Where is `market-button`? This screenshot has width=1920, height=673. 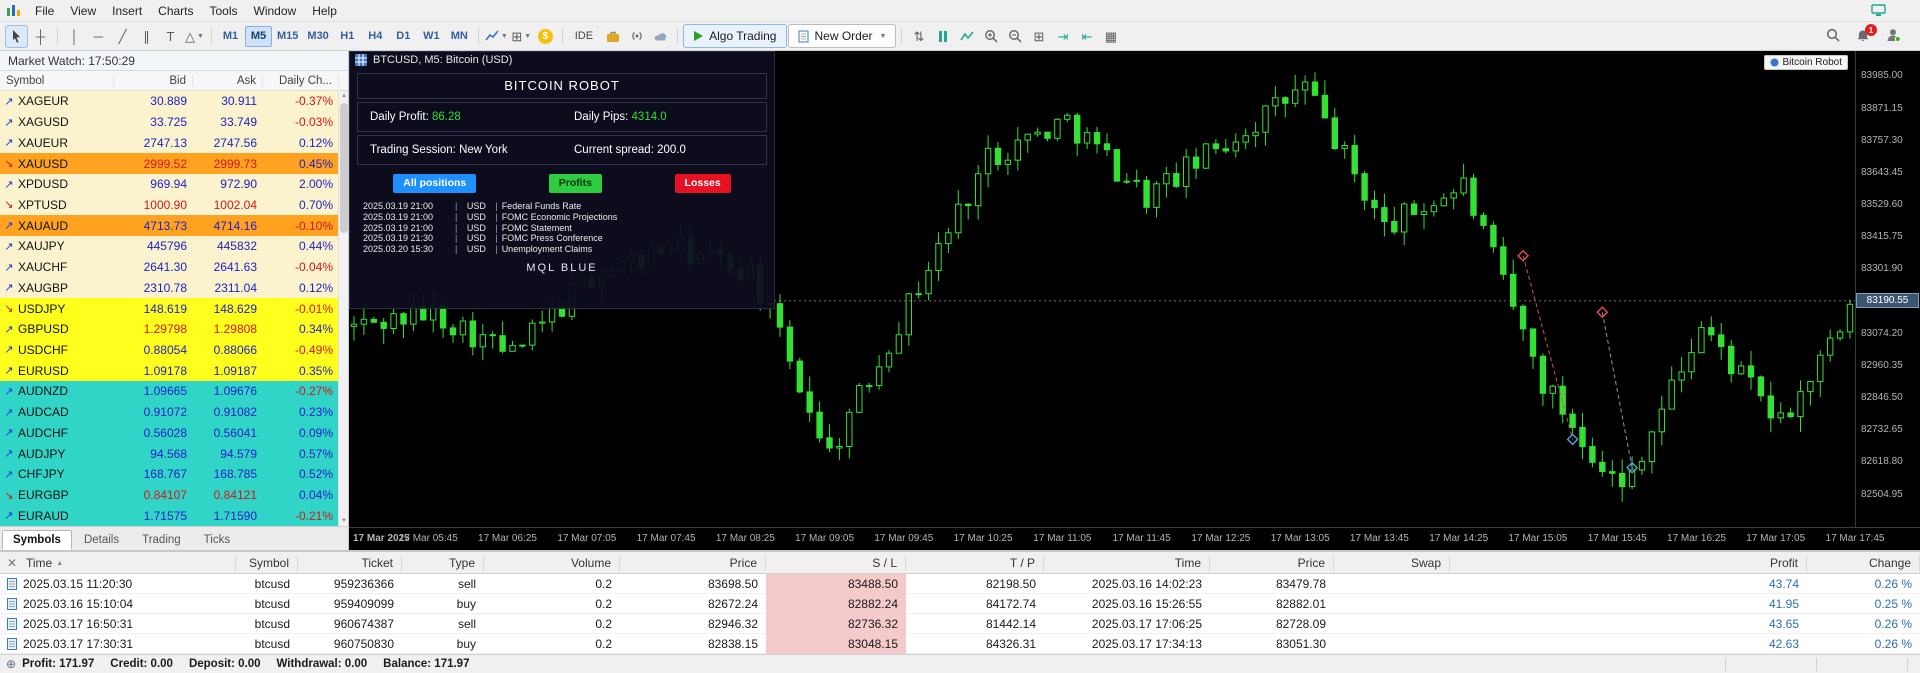
market-button is located at coordinates (612, 36).